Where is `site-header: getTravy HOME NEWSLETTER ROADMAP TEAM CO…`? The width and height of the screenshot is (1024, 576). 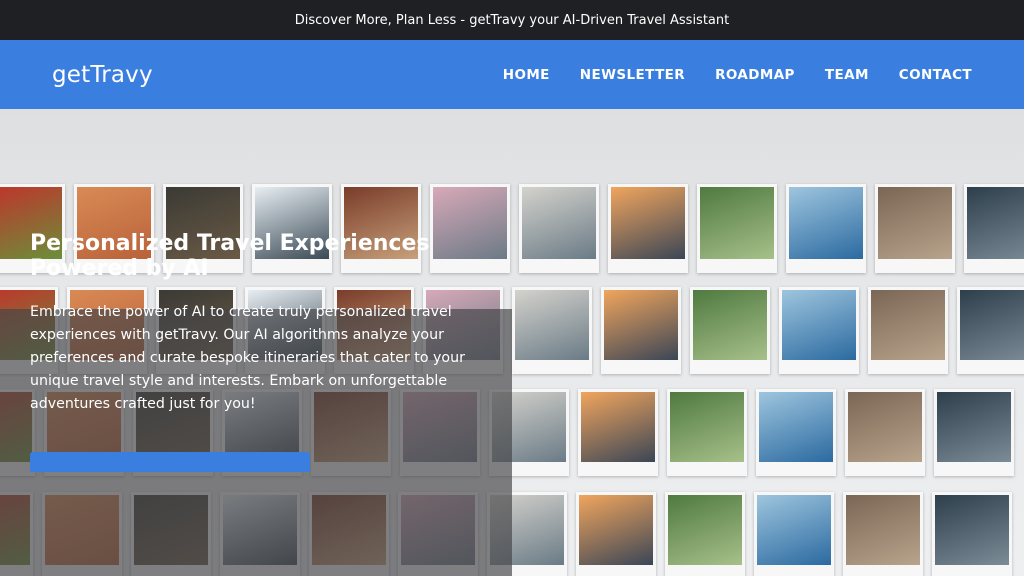
site-header: getTravy HOME NEWSLETTER ROADMAP TEAM CO… is located at coordinates (512, 74).